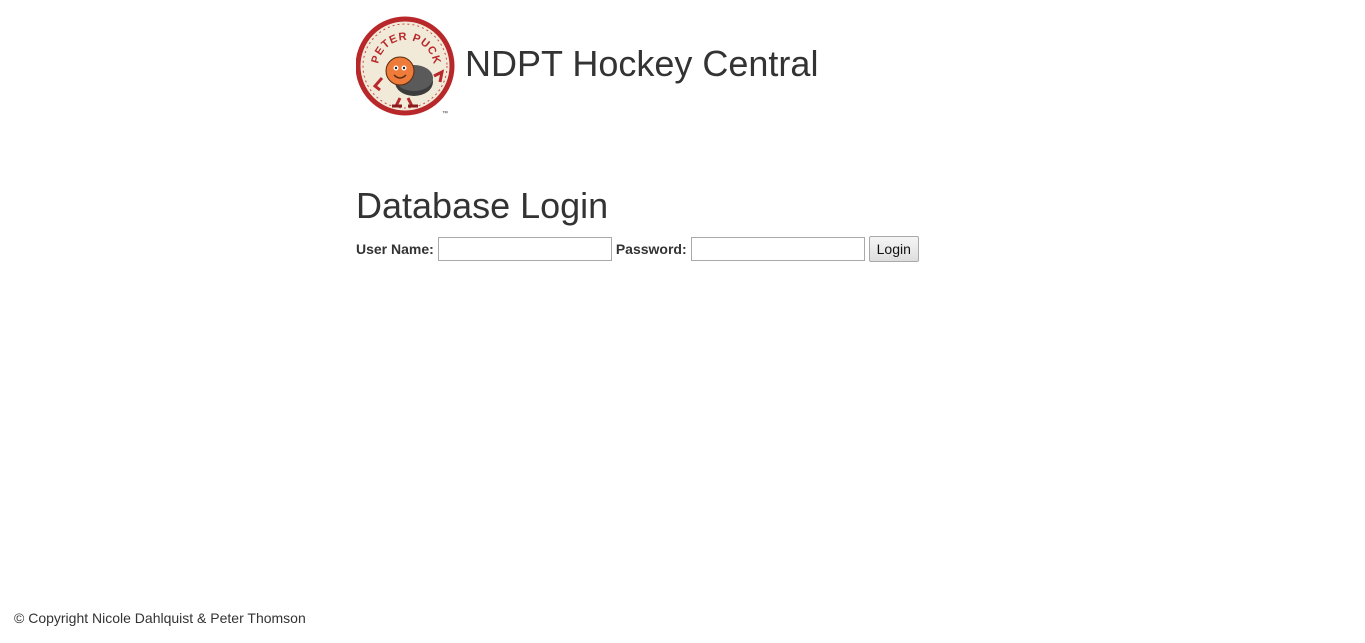 Image resolution: width=1365 pixels, height=643 pixels. What do you see at coordinates (395, 249) in the screenshot?
I see `username-label: User Name:` at bounding box center [395, 249].